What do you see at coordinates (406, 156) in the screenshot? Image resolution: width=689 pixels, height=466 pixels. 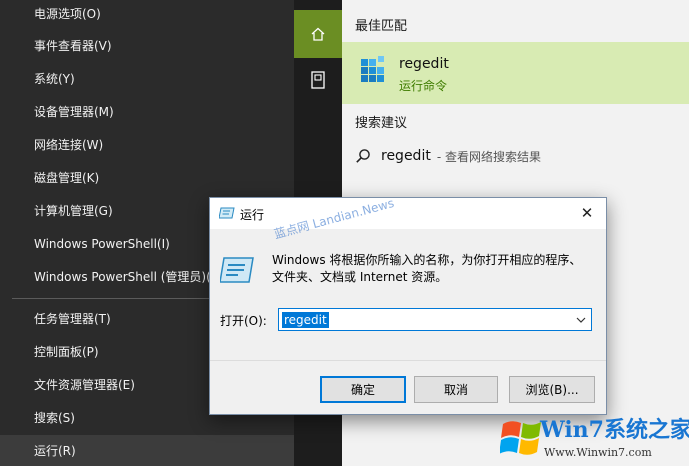 I see `web-suggestion-query: regedit` at bounding box center [406, 156].